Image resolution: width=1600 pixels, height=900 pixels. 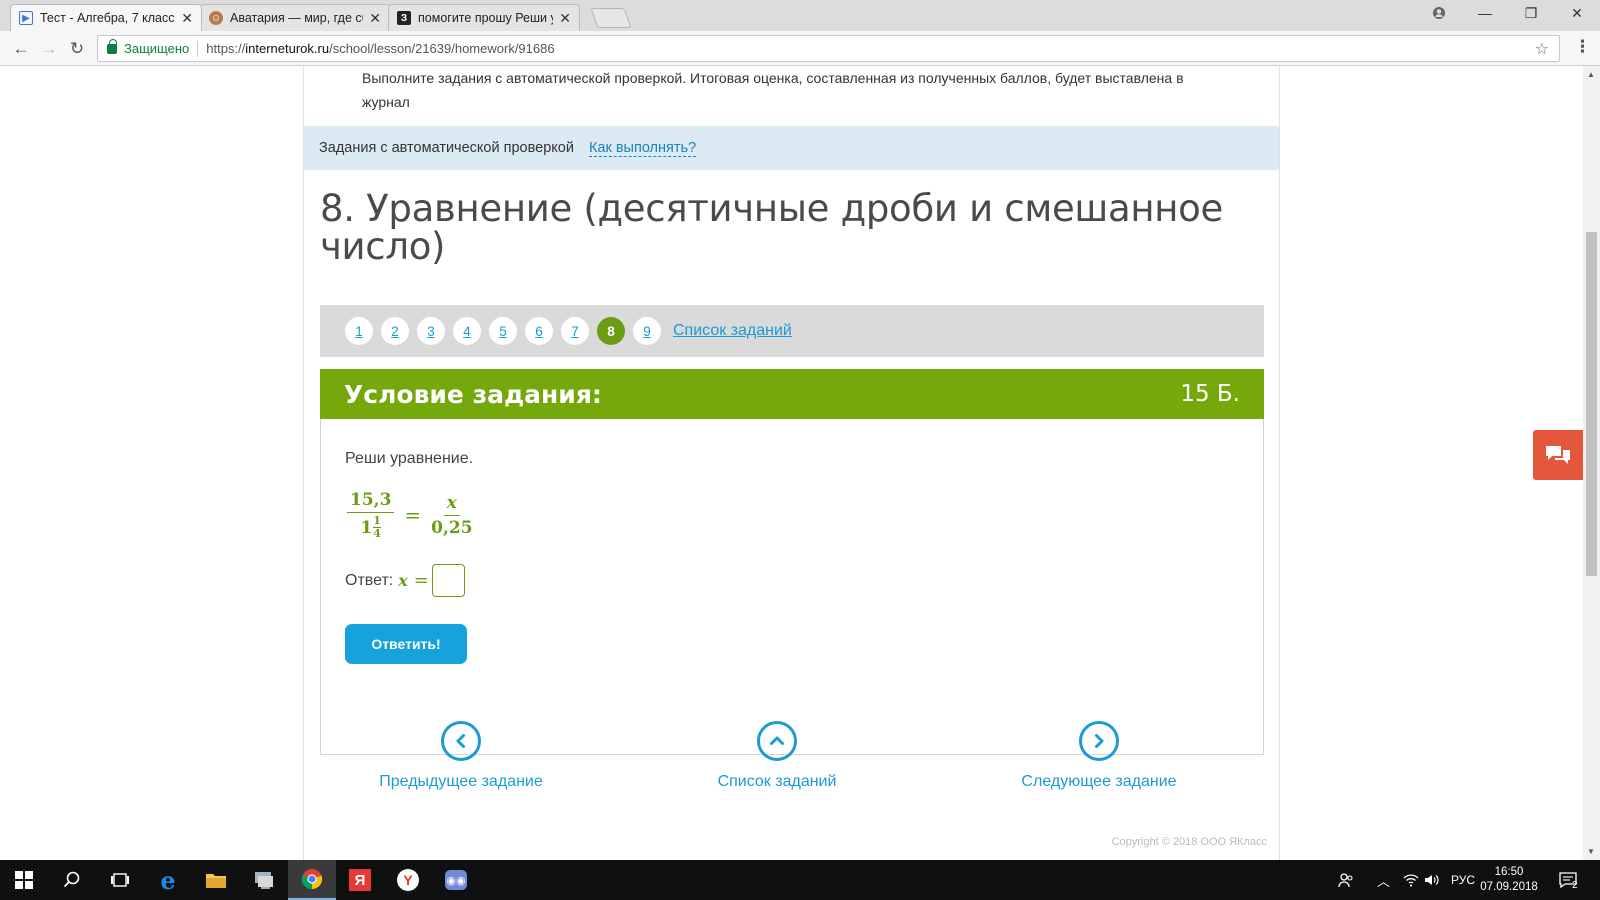 I want to click on volume-icon, so click(x=1432, y=880).